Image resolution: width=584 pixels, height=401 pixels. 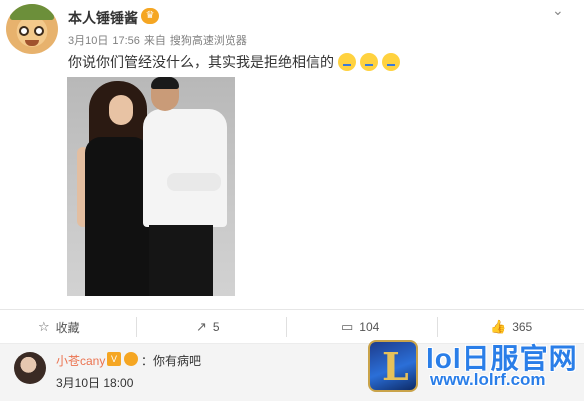 What do you see at coordinates (488, 379) in the screenshot?
I see `watermark-url: www.lolrf.com` at bounding box center [488, 379].